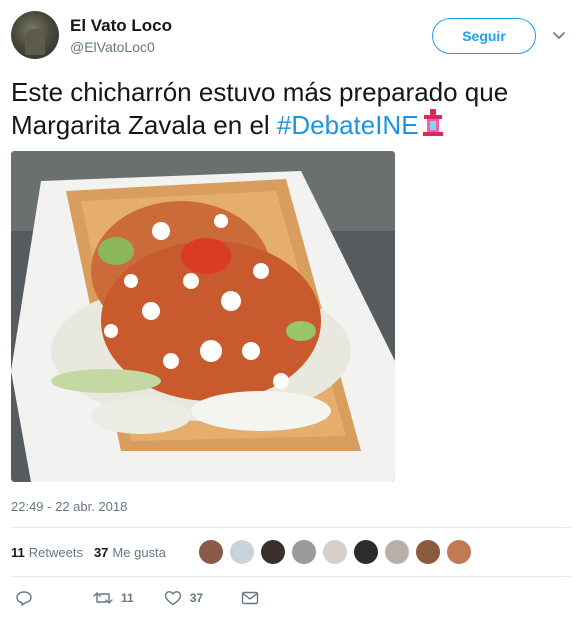 The image size is (583, 619). What do you see at coordinates (196, 598) in the screenshot?
I see `like-action-count: 37` at bounding box center [196, 598].